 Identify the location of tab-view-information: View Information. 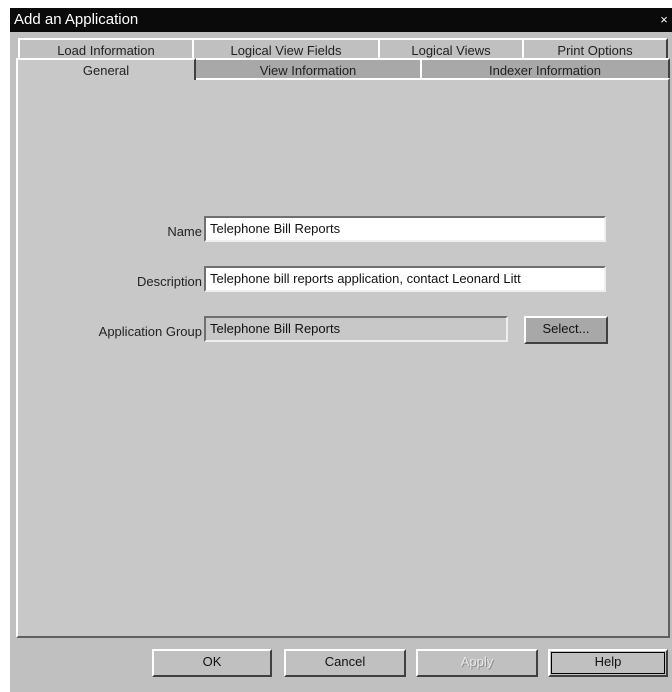
(308, 69).